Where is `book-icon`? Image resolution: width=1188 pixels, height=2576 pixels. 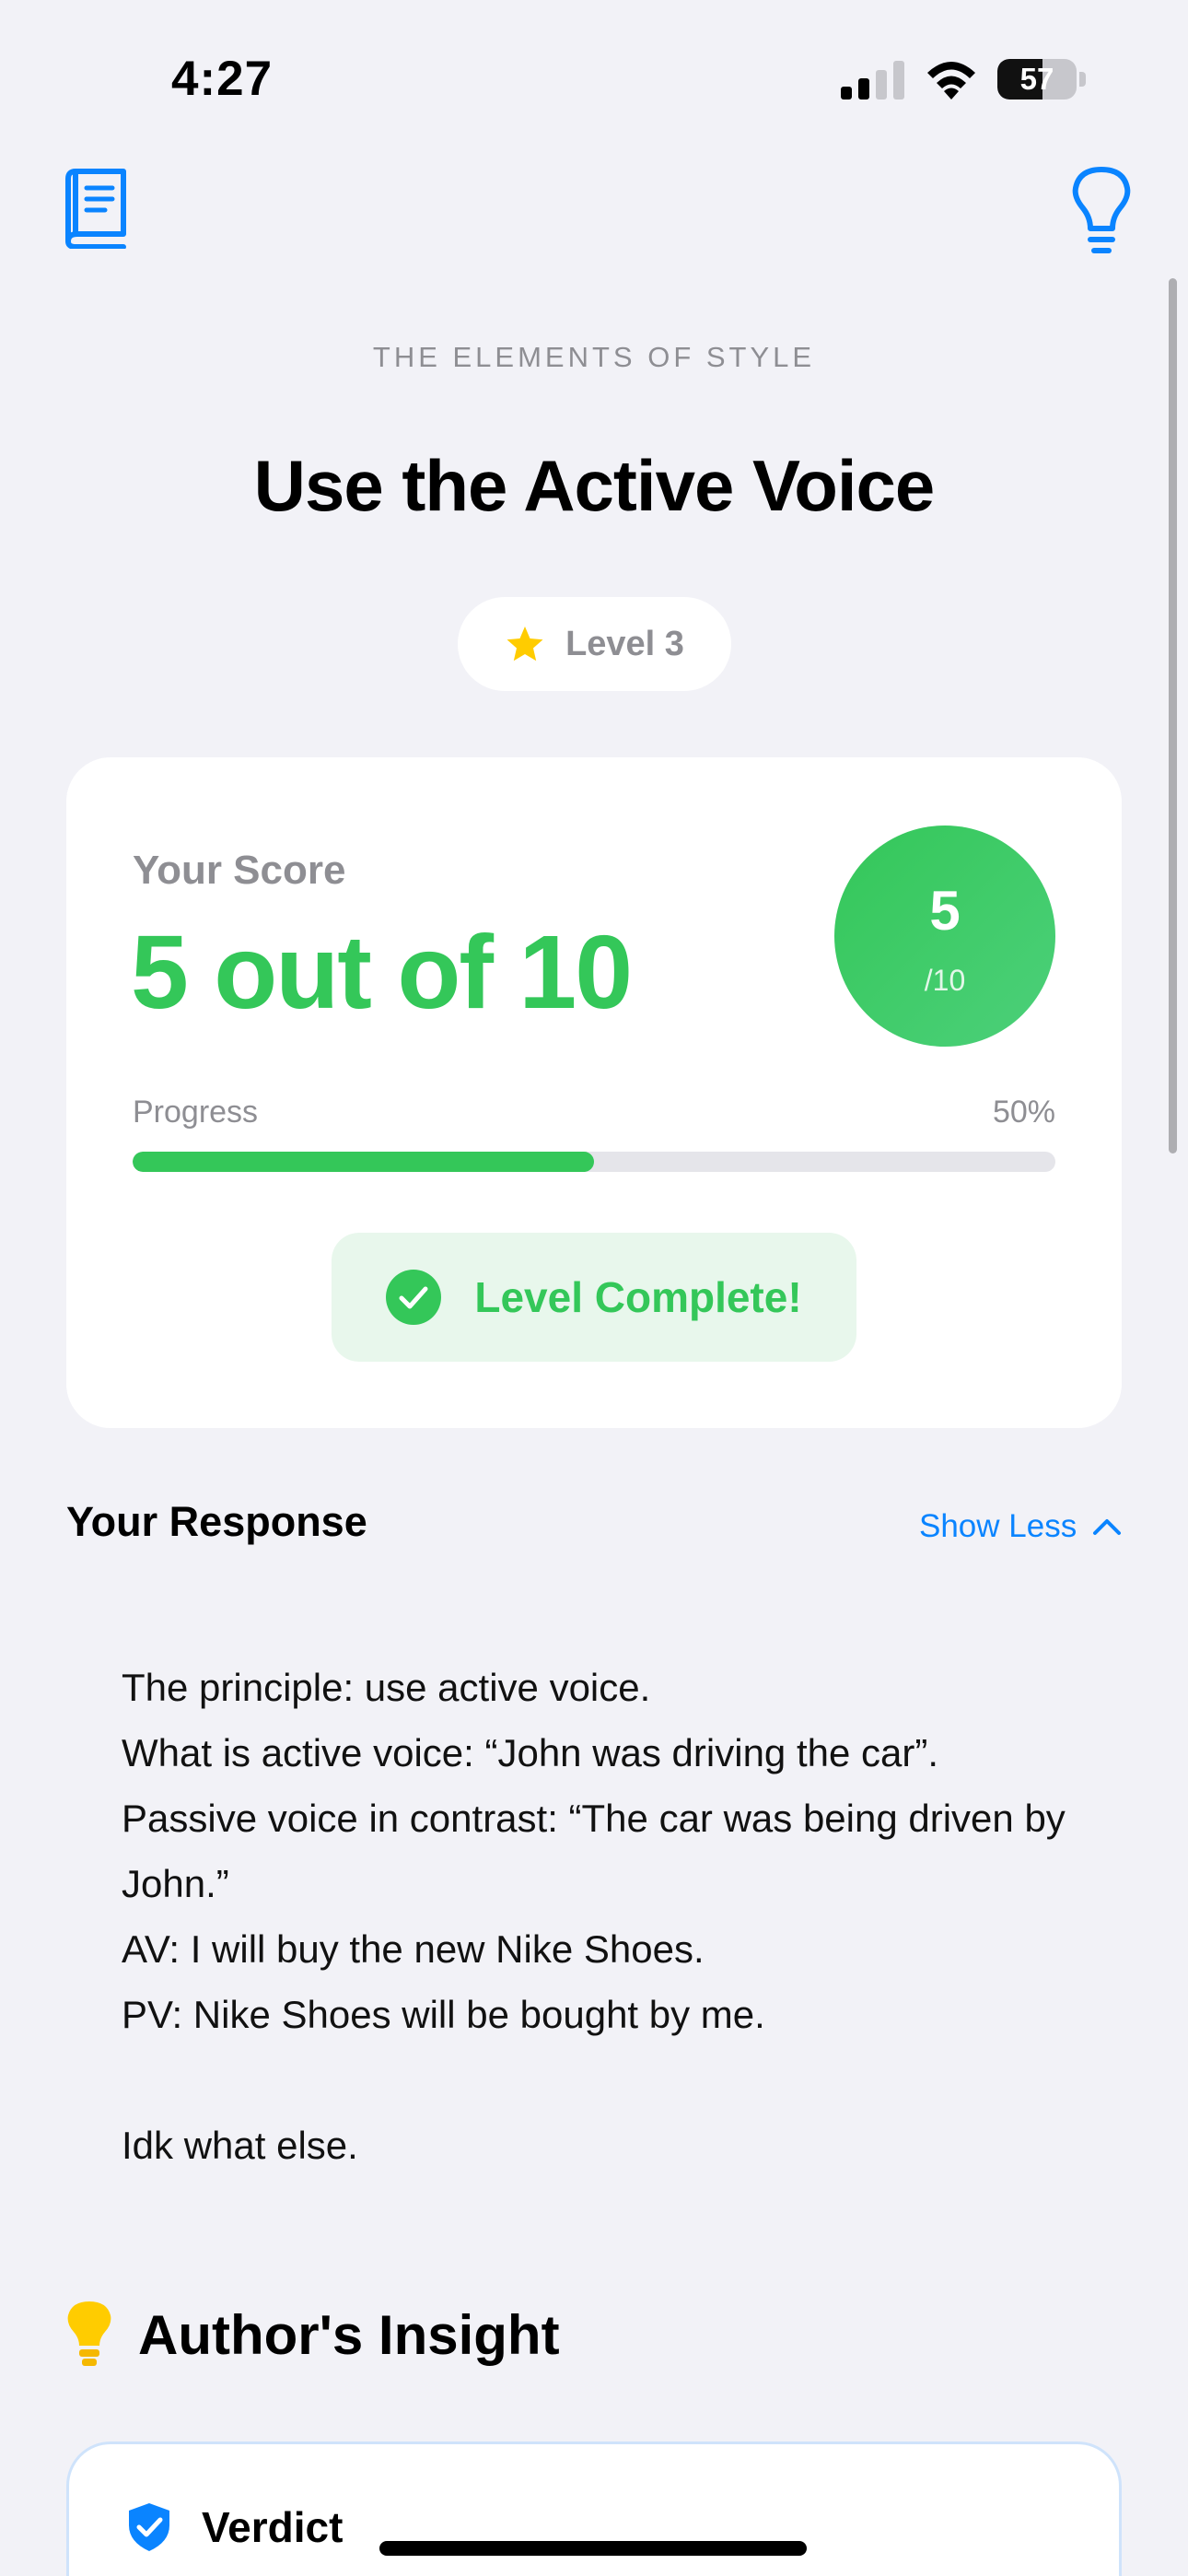 book-icon is located at coordinates (95, 208).